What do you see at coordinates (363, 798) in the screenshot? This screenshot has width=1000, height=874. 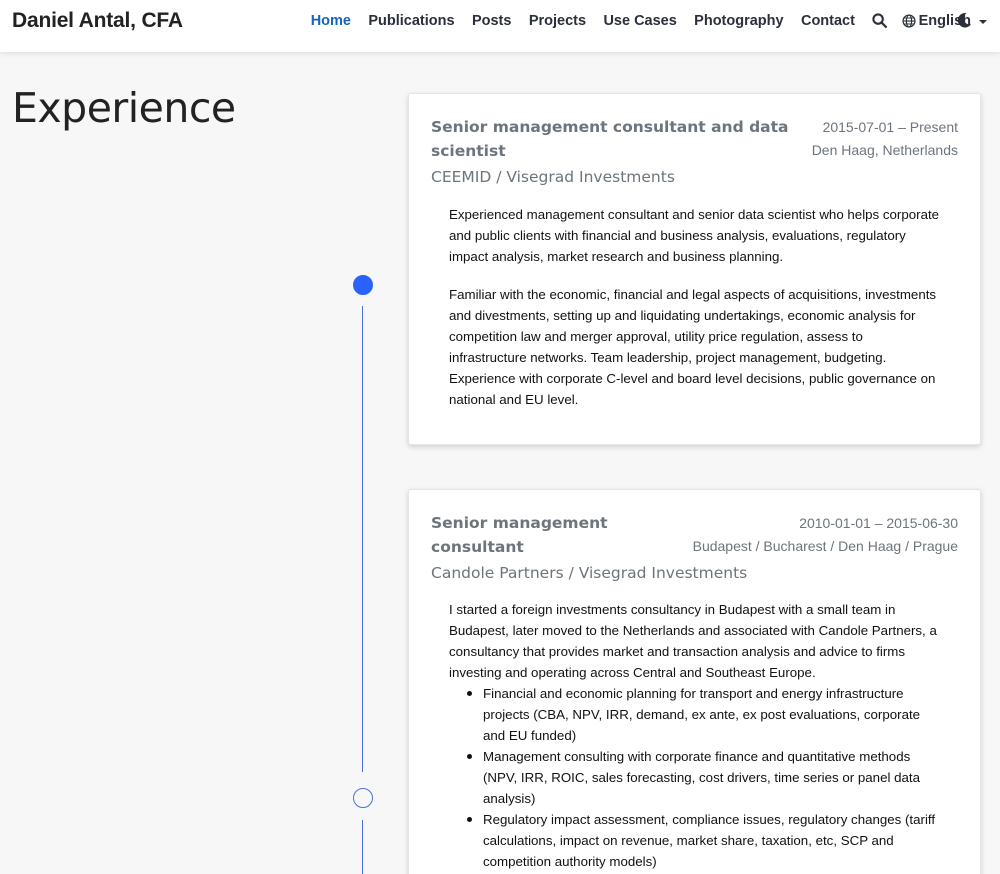 I see `timeline-dot` at bounding box center [363, 798].